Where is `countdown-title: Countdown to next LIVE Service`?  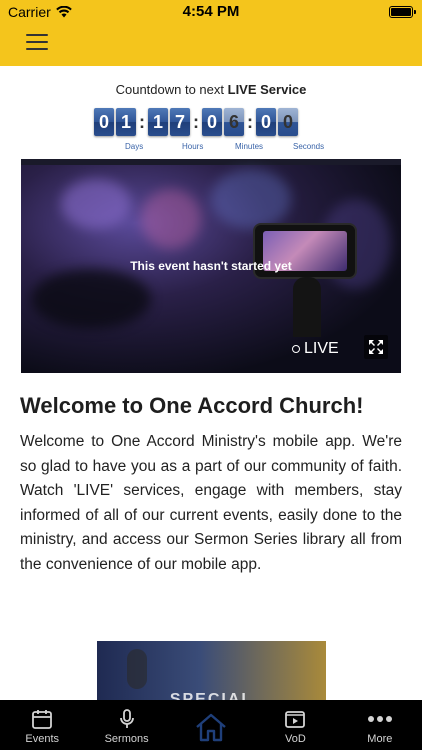 countdown-title: Countdown to next LIVE Service is located at coordinates (211, 89).